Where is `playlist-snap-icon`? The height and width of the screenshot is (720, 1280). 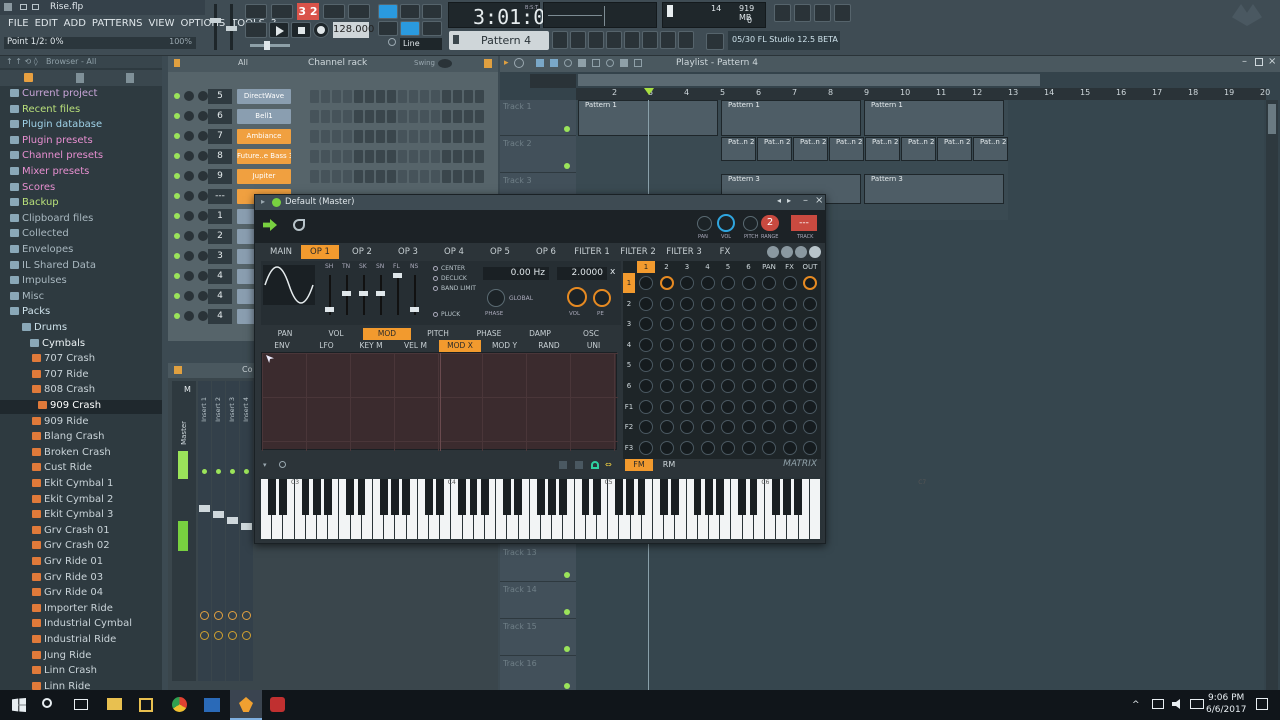
playlist-snap-icon is located at coordinates (519, 63).